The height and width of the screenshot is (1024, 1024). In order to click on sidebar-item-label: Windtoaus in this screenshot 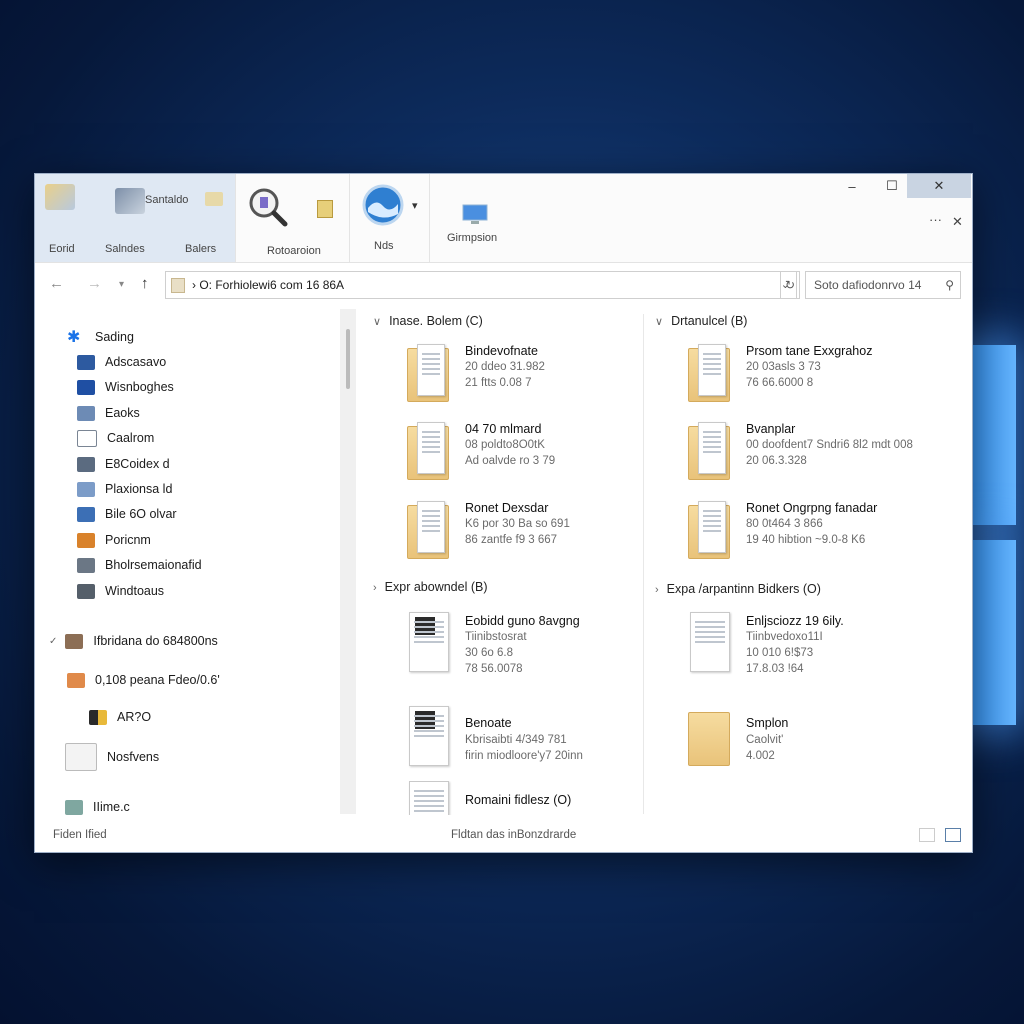, I will do `click(135, 591)`.